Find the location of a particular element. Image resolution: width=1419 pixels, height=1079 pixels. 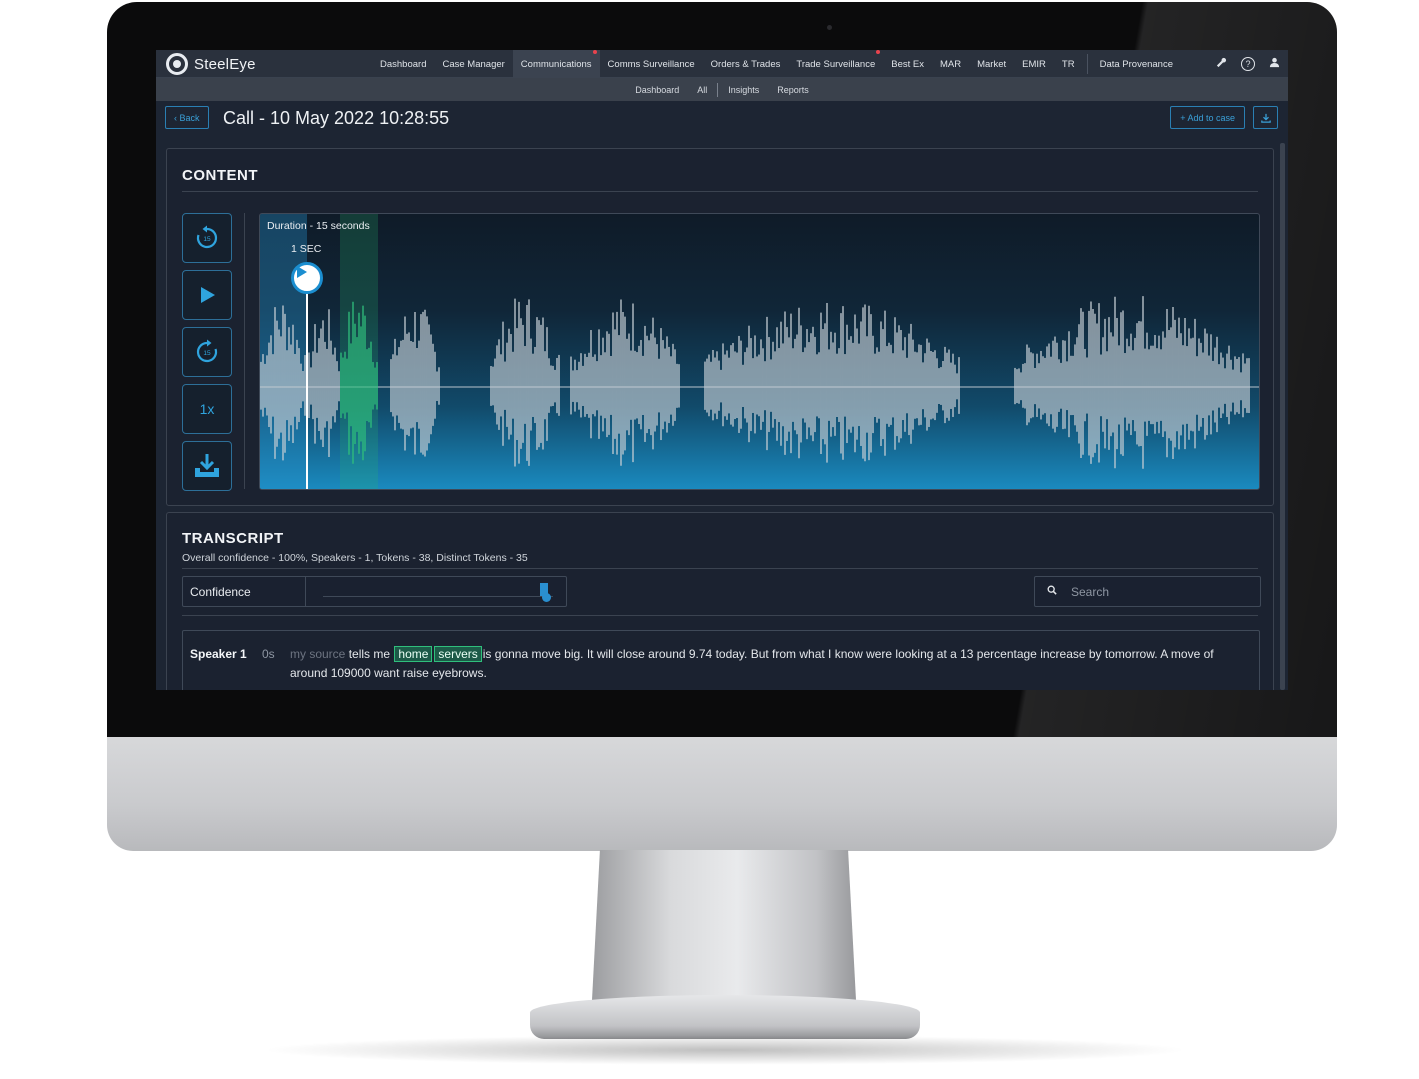

nav-item-market: Market is located at coordinates (991, 64).